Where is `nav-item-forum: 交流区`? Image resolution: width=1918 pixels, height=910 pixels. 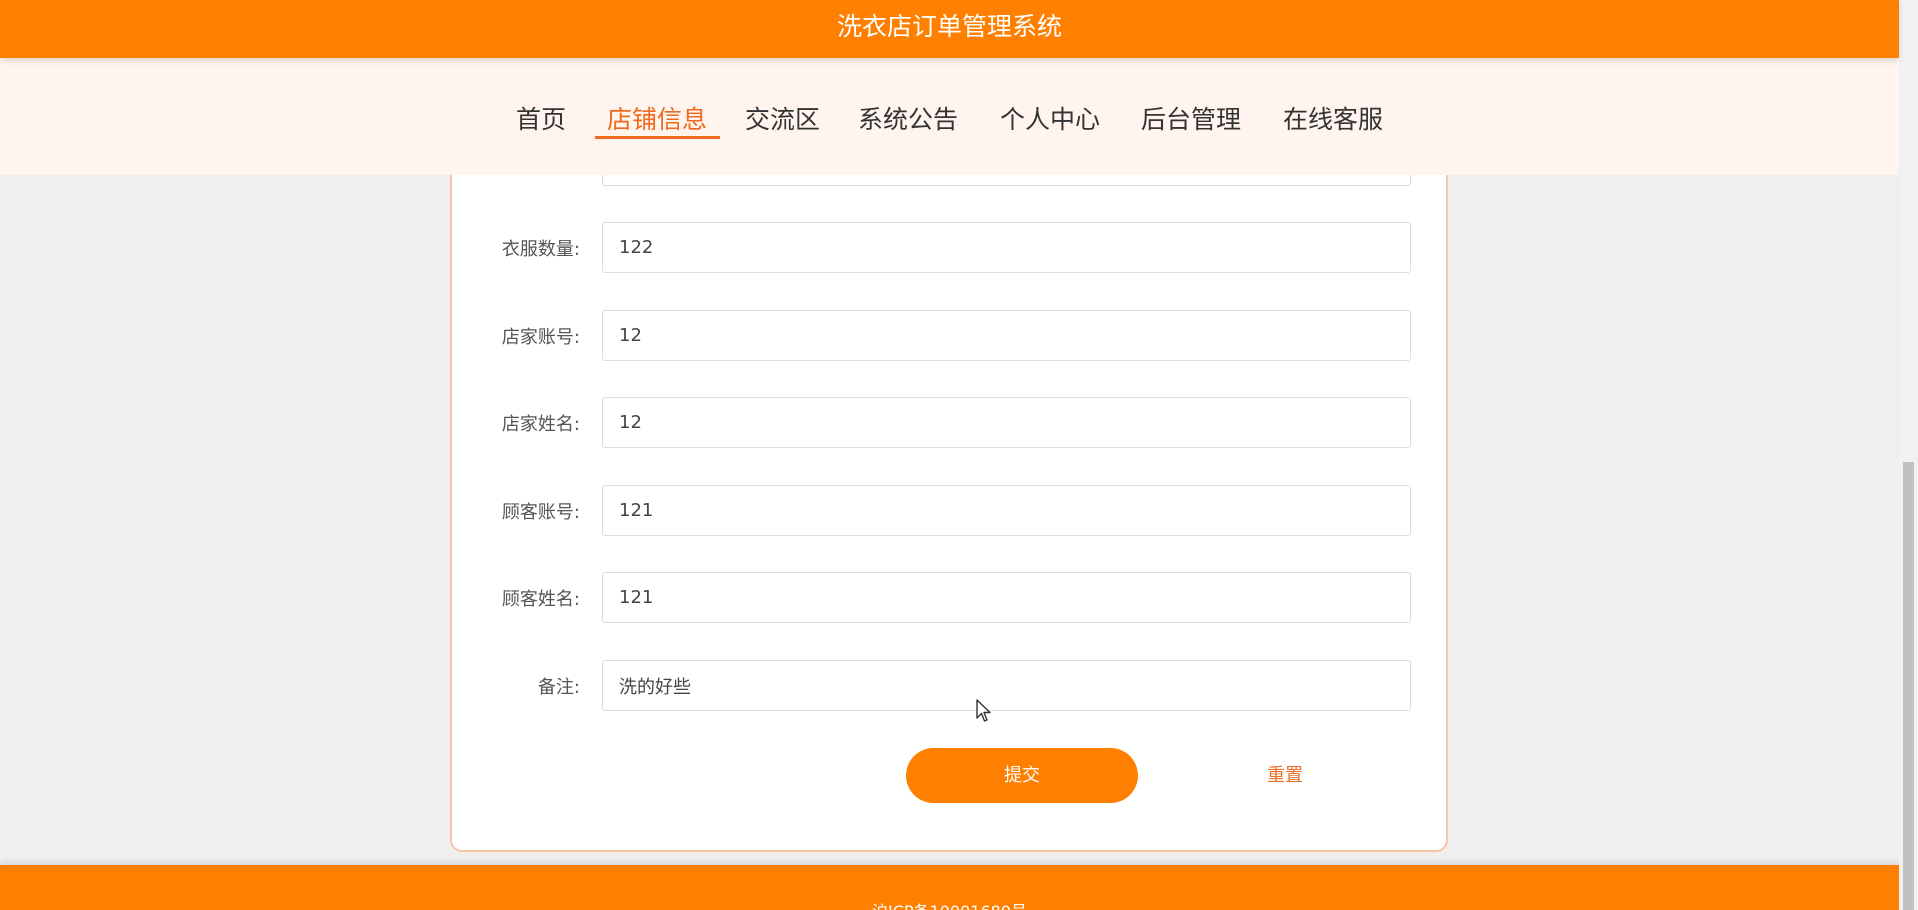 nav-item-forum: 交流区 is located at coordinates (782, 118).